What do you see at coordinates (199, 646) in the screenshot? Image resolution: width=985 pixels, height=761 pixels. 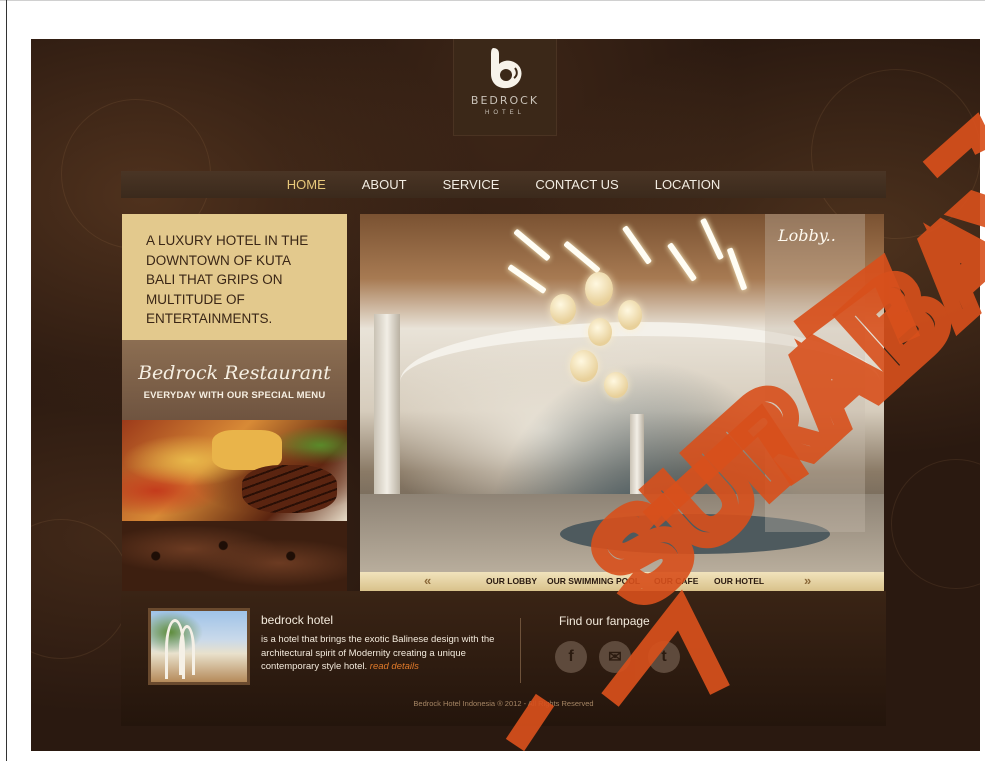 I see `hotel-thumbnail` at bounding box center [199, 646].